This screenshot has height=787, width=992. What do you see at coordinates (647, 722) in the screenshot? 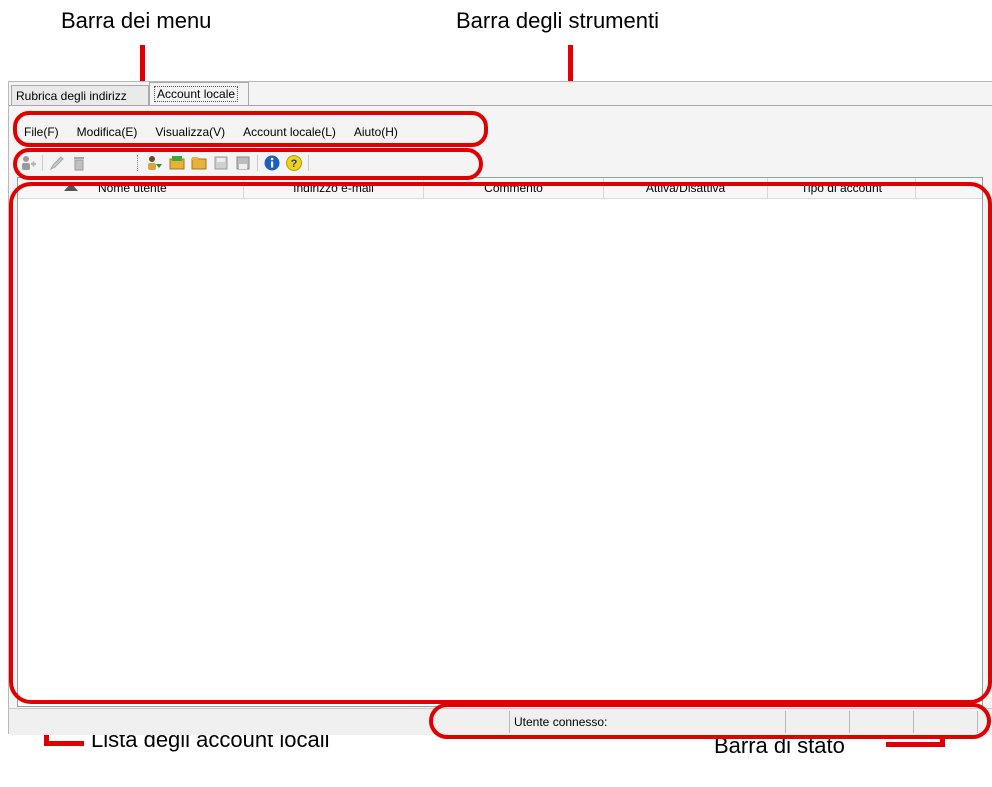
I see `status-connected-user: Utente connesso:` at bounding box center [647, 722].